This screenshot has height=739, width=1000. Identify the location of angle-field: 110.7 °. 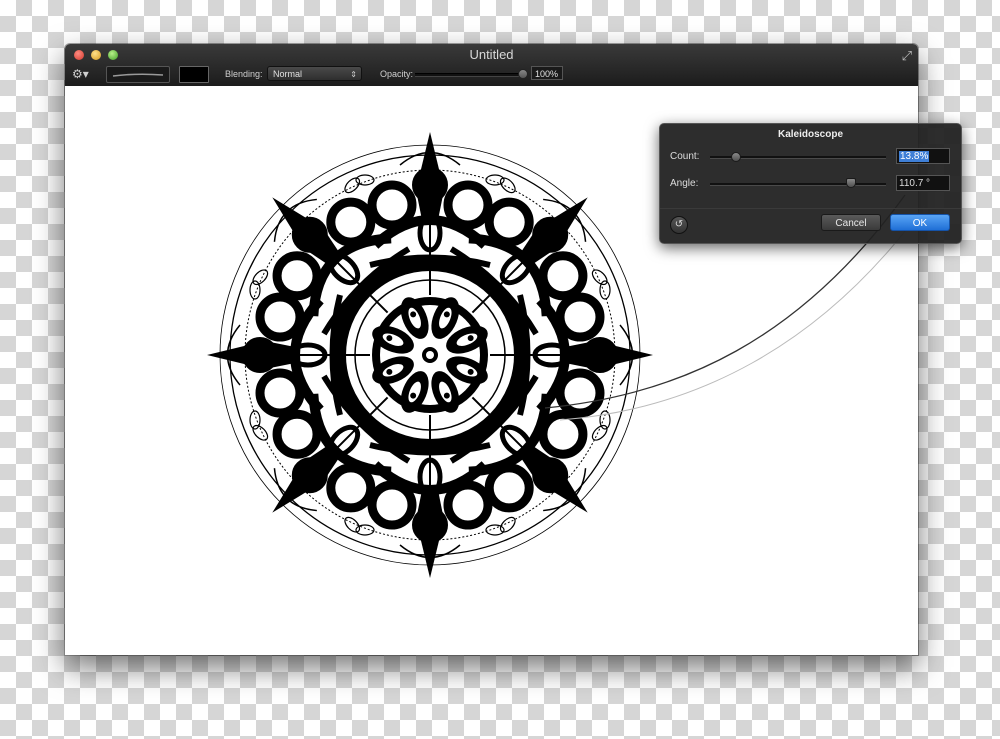
(923, 183).